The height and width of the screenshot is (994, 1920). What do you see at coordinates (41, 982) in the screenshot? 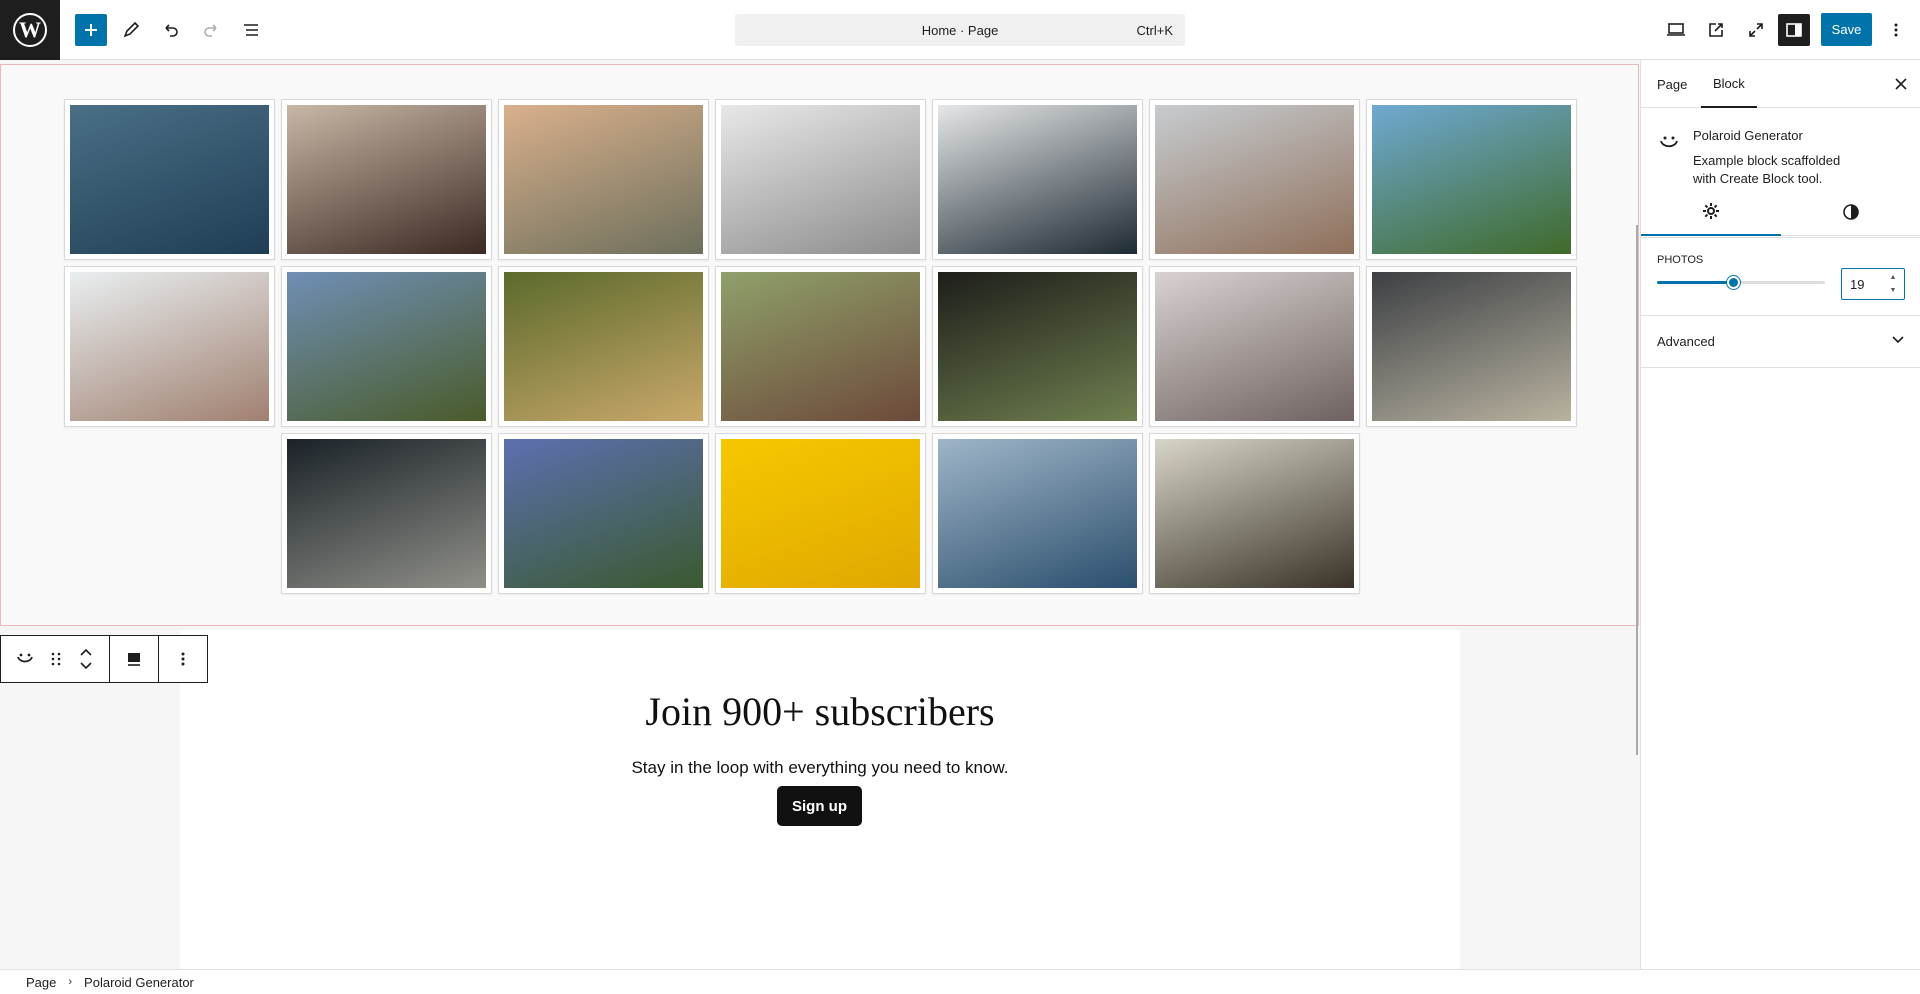
I see `breadcrumb-page: Page` at bounding box center [41, 982].